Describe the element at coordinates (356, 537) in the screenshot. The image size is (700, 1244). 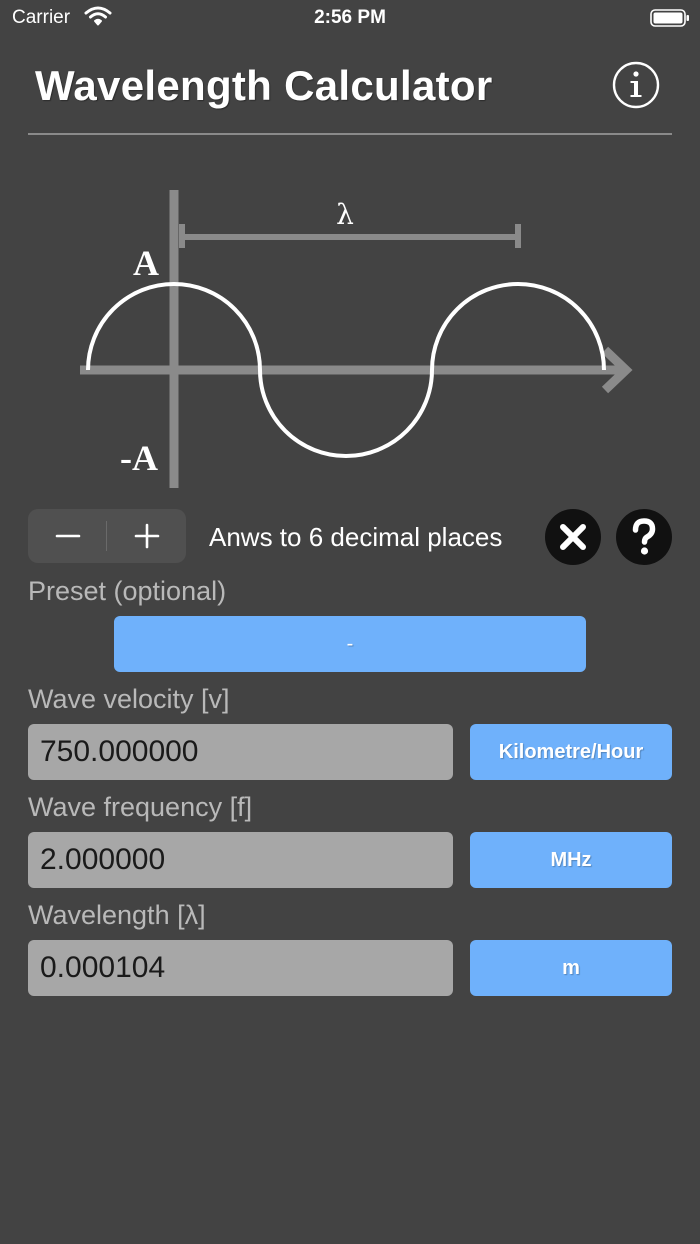
I see `decimal-places-label: Anws to 6 decimal places` at that location.